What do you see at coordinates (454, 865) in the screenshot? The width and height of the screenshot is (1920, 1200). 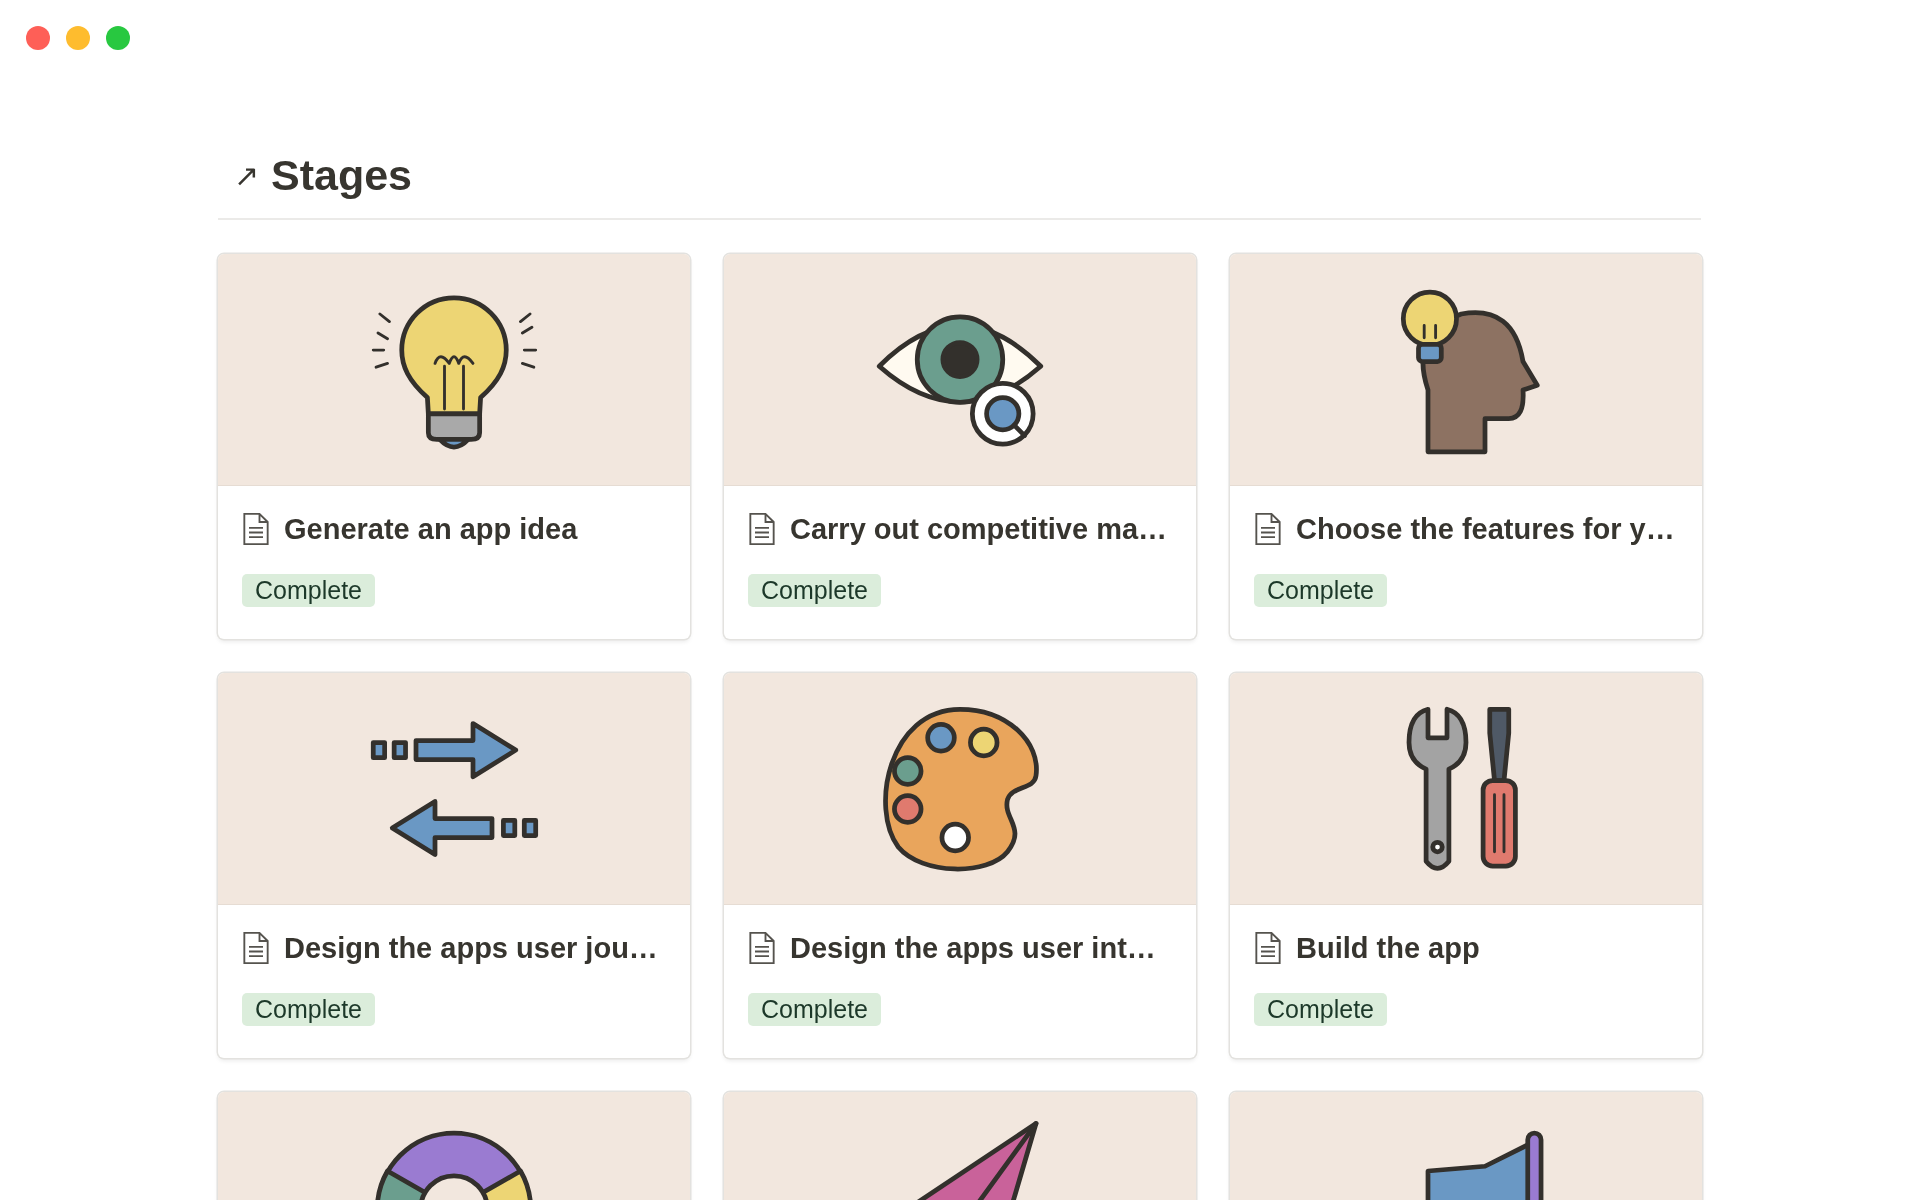 I see `gallery-card: Design the apps user jou… Complete` at bounding box center [454, 865].